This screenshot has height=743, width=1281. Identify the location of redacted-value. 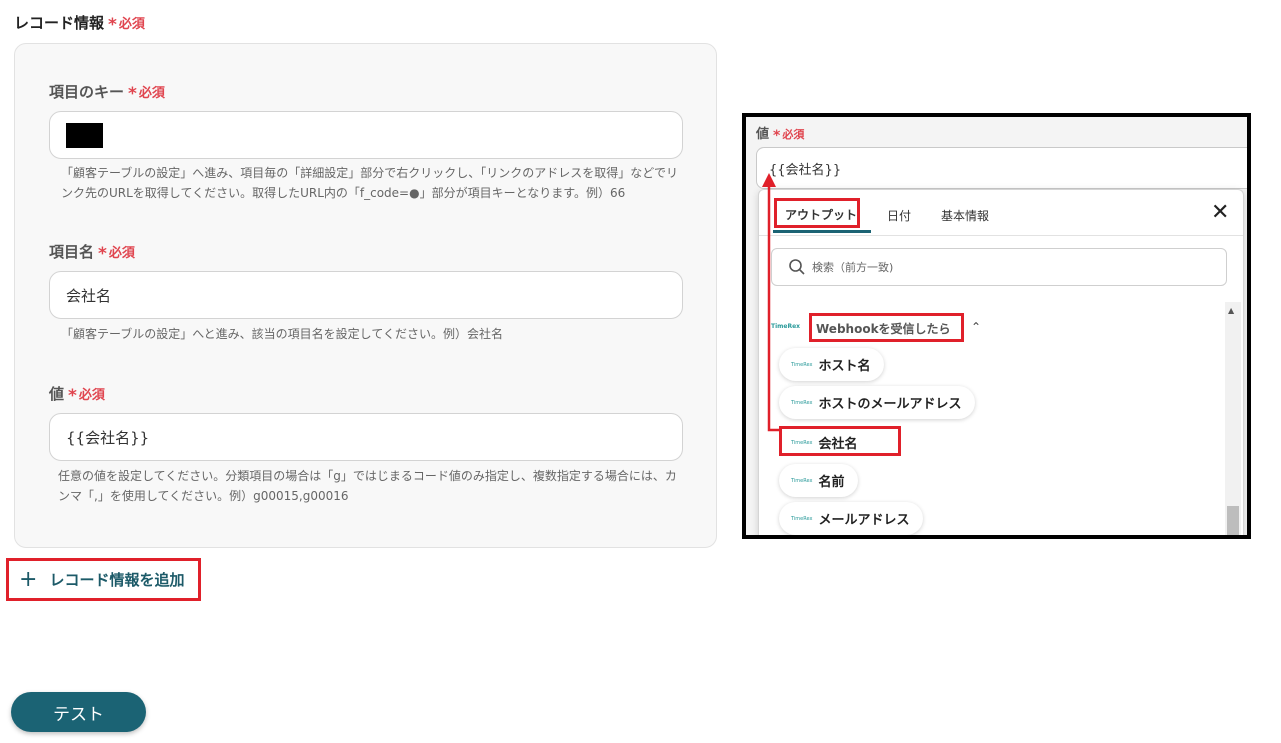
(84, 135).